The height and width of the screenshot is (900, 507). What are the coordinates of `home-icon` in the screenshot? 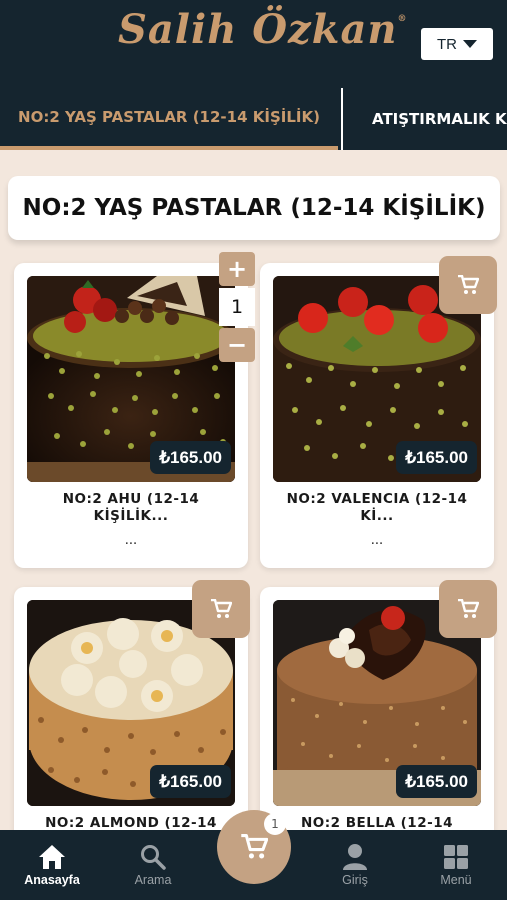 It's located at (52, 857).